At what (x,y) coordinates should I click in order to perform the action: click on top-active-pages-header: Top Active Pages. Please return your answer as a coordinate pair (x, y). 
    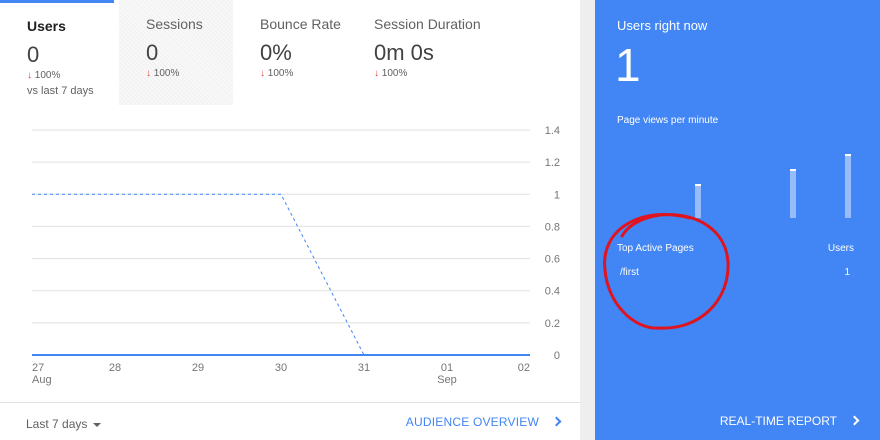
    Looking at the image, I should click on (655, 248).